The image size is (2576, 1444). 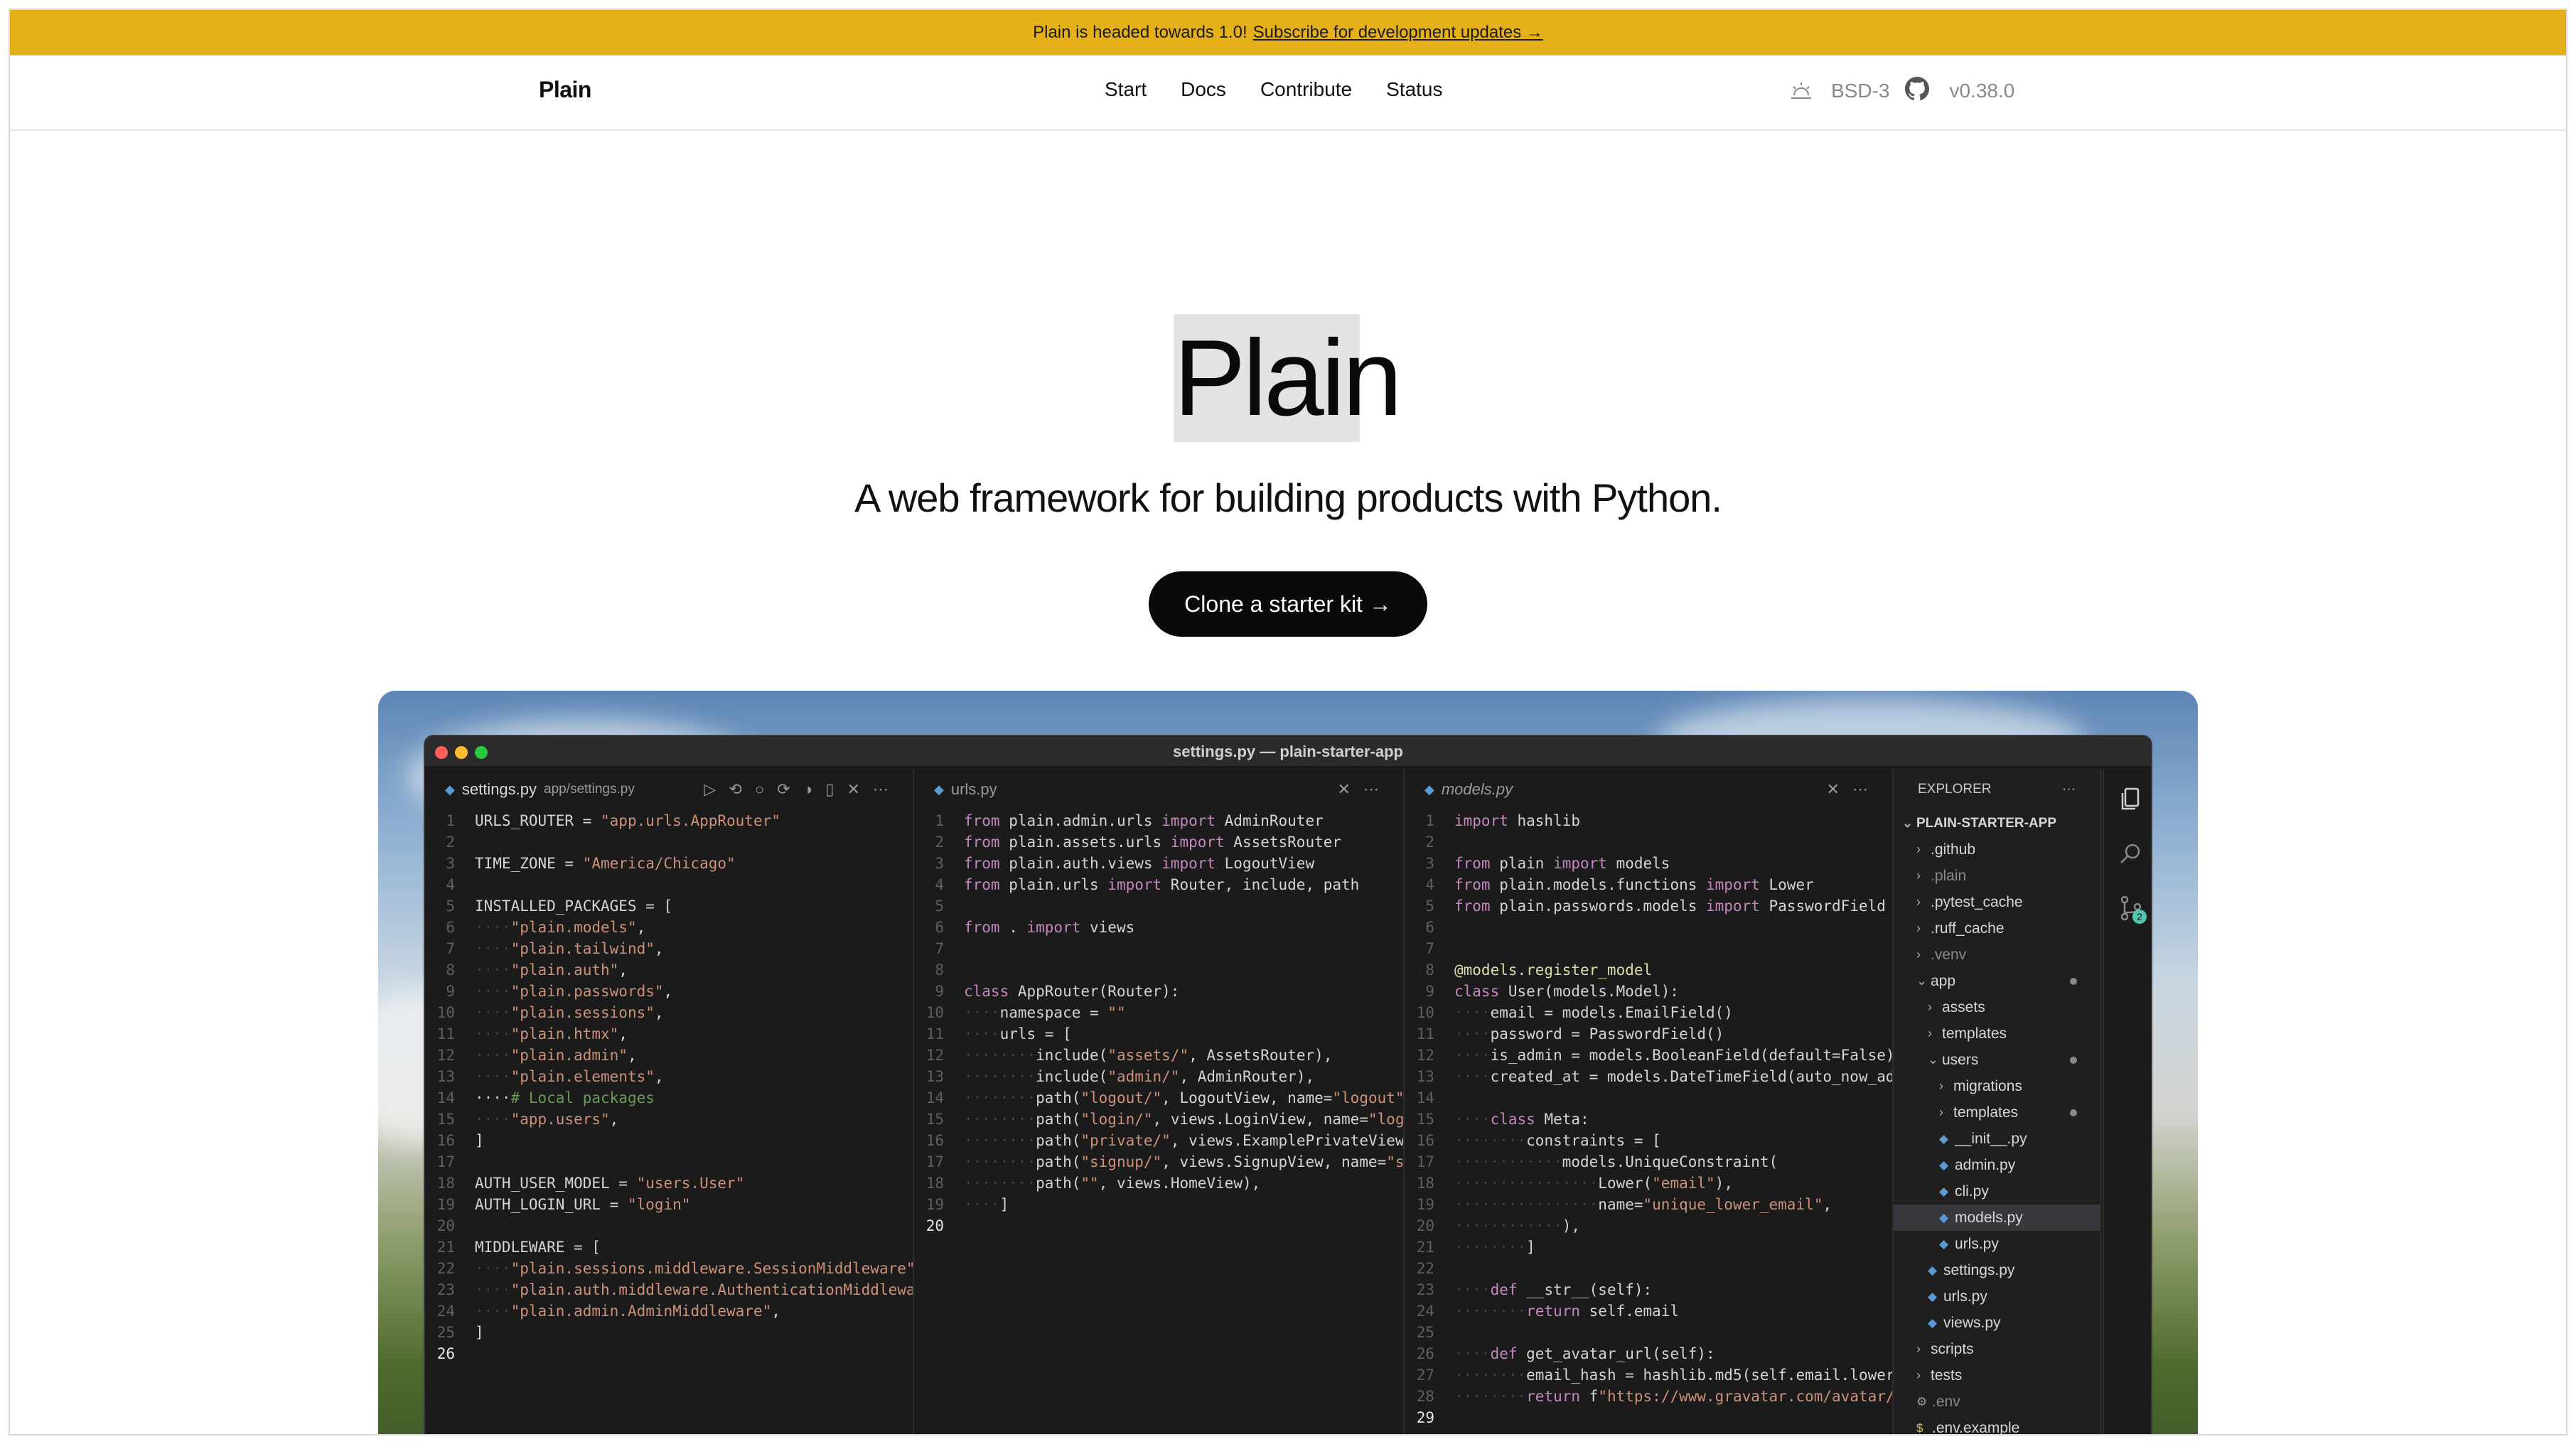 What do you see at coordinates (669, 1119) in the screenshot?
I see `code-line: 15 ····"app.users",` at bounding box center [669, 1119].